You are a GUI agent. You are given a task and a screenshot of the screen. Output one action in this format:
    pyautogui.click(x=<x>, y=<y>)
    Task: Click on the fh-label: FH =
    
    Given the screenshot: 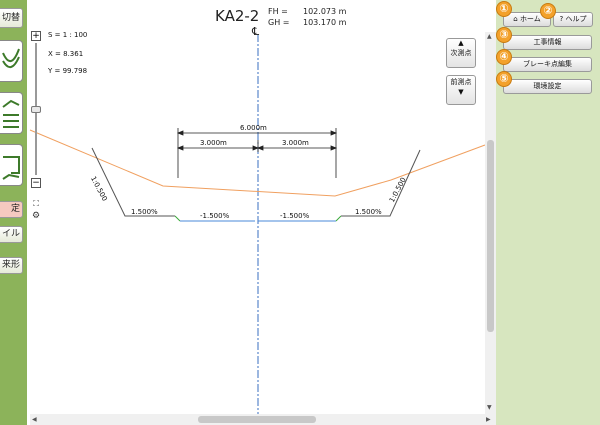 What is the action you would take?
    pyautogui.click(x=278, y=11)
    